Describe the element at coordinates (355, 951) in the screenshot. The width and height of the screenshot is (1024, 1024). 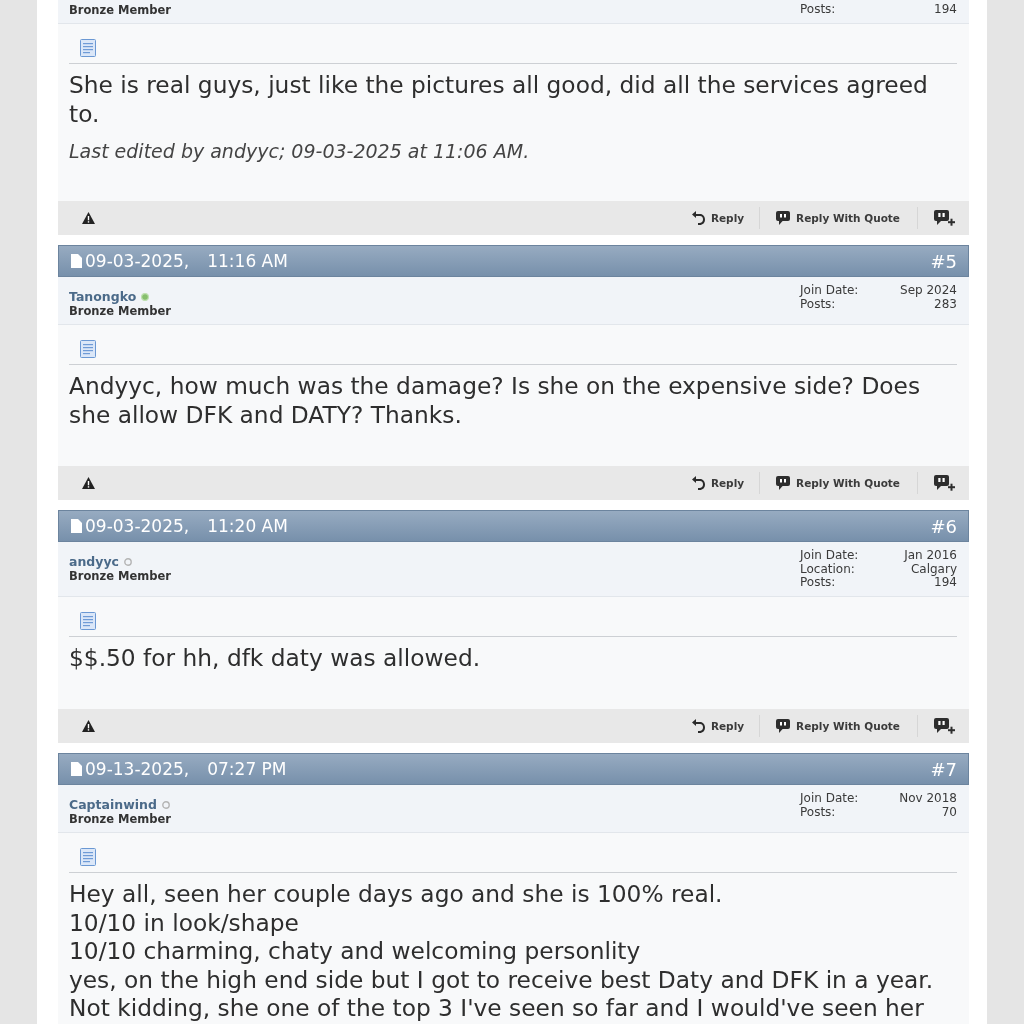
I see `message-text: 10/10 charming, chaty and welcoming personlity` at that location.